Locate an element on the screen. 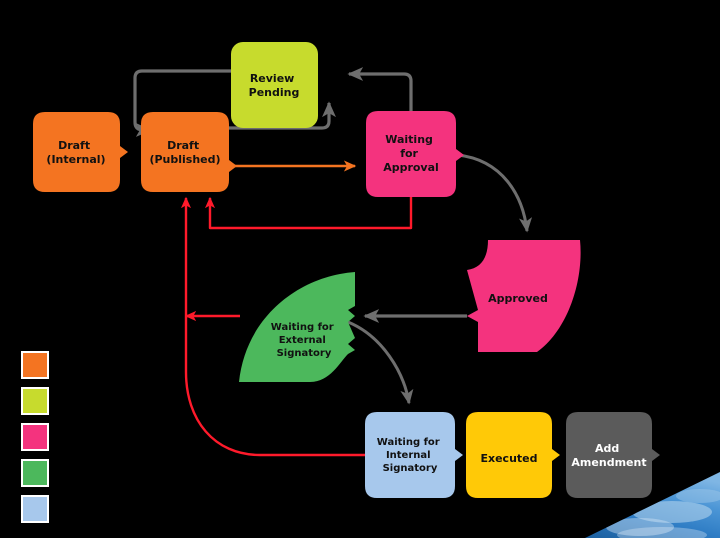 The height and width of the screenshot is (538, 720). legend-swatch-orange is located at coordinates (35, 365).